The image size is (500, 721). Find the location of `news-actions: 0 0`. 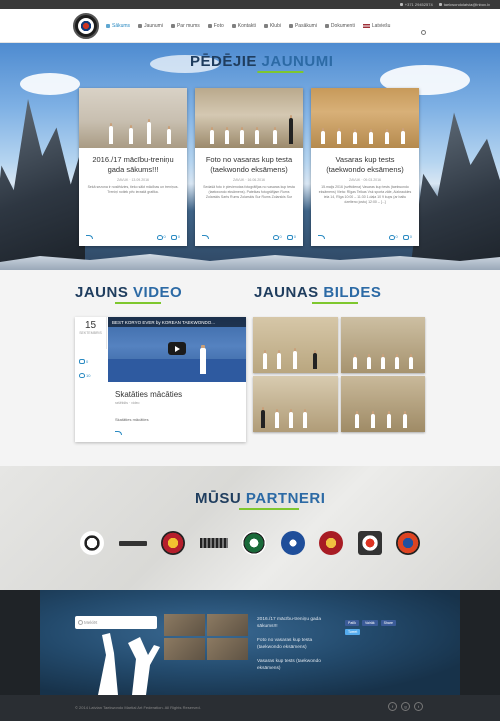

news-actions: 0 0 is located at coordinates (133, 237).